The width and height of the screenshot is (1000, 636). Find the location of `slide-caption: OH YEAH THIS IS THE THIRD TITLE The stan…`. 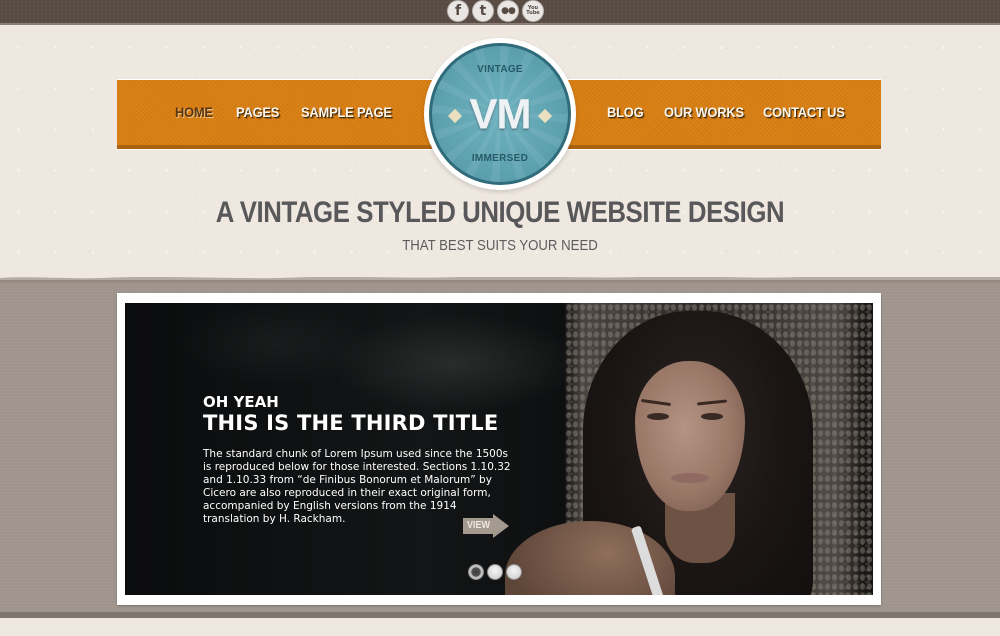

slide-caption: OH YEAH THIS IS THE THIRD TITLE The stan… is located at coordinates (363, 460).